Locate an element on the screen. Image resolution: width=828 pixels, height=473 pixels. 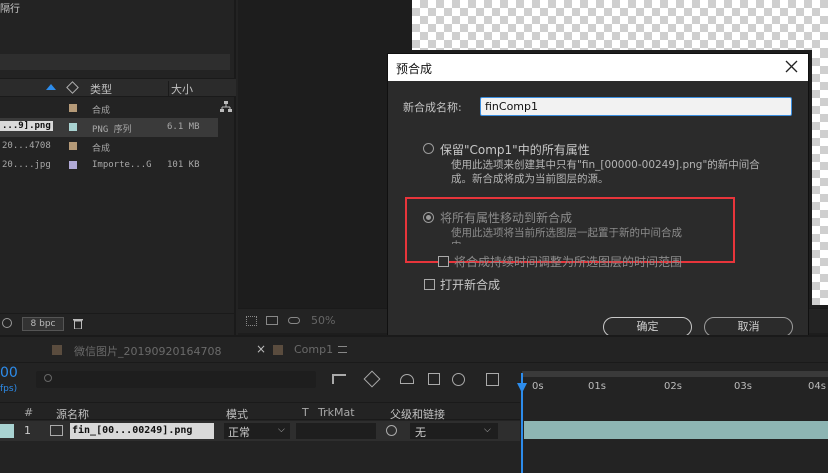
flowchart-icon is located at coordinates (226, 107).